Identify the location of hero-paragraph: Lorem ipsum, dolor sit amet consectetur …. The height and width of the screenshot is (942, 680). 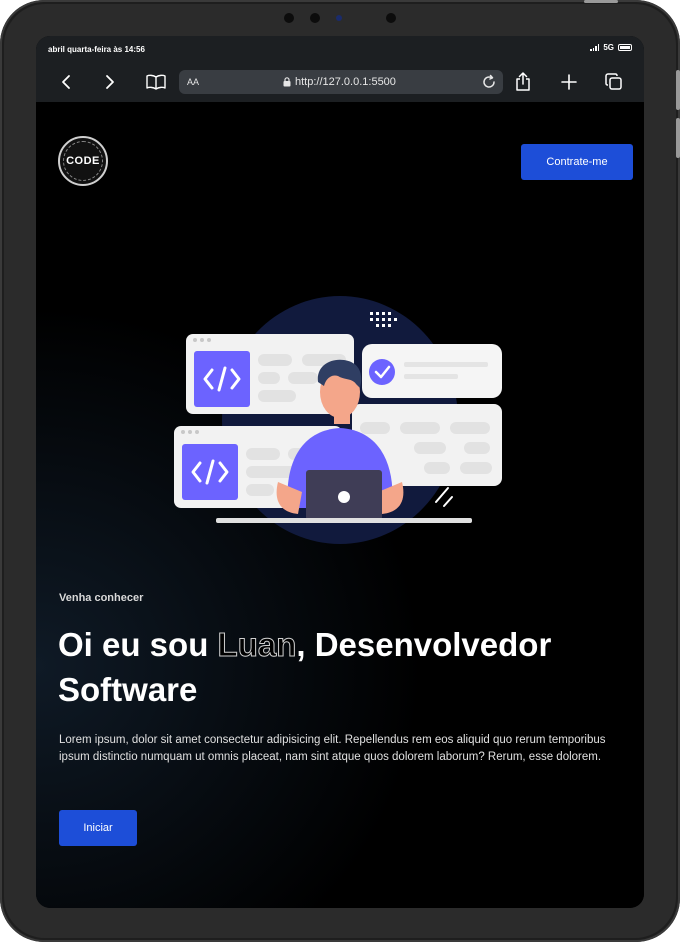
(332, 748).